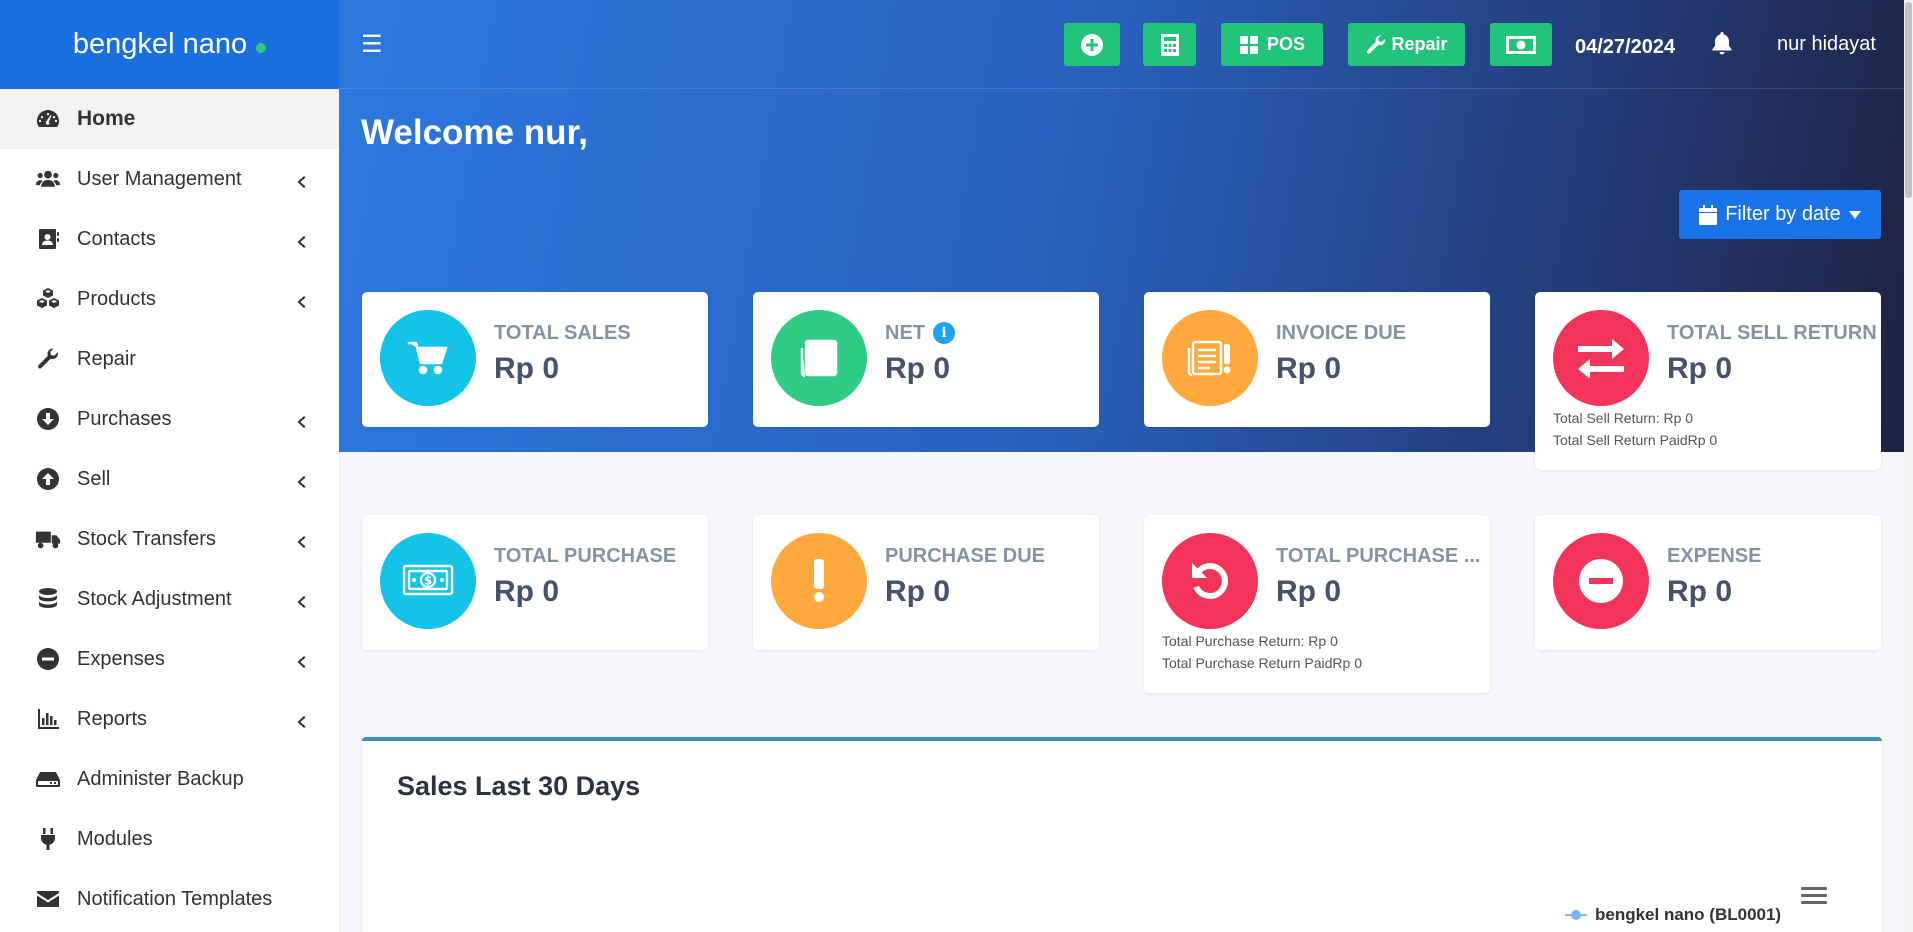  What do you see at coordinates (48, 119) in the screenshot?
I see `dashboard-icon` at bounding box center [48, 119].